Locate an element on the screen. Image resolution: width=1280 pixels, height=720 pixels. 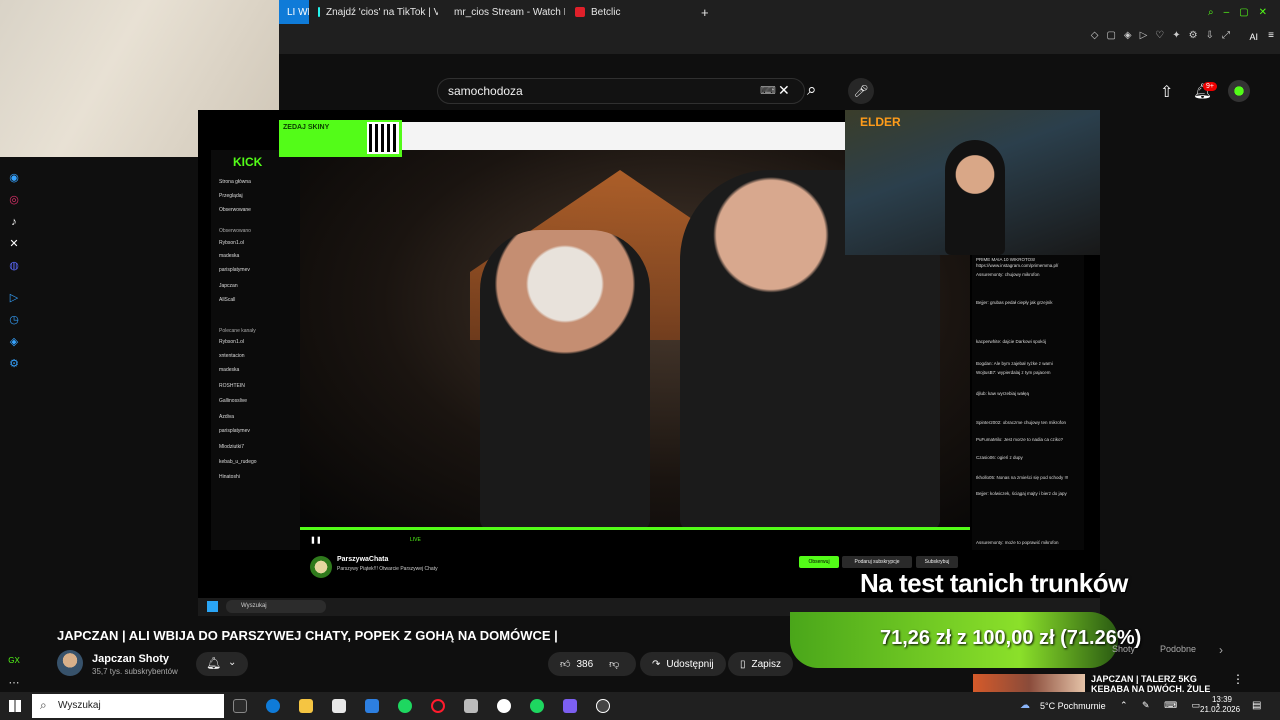
tab-label: Betclic is located at coordinates (606, 12).